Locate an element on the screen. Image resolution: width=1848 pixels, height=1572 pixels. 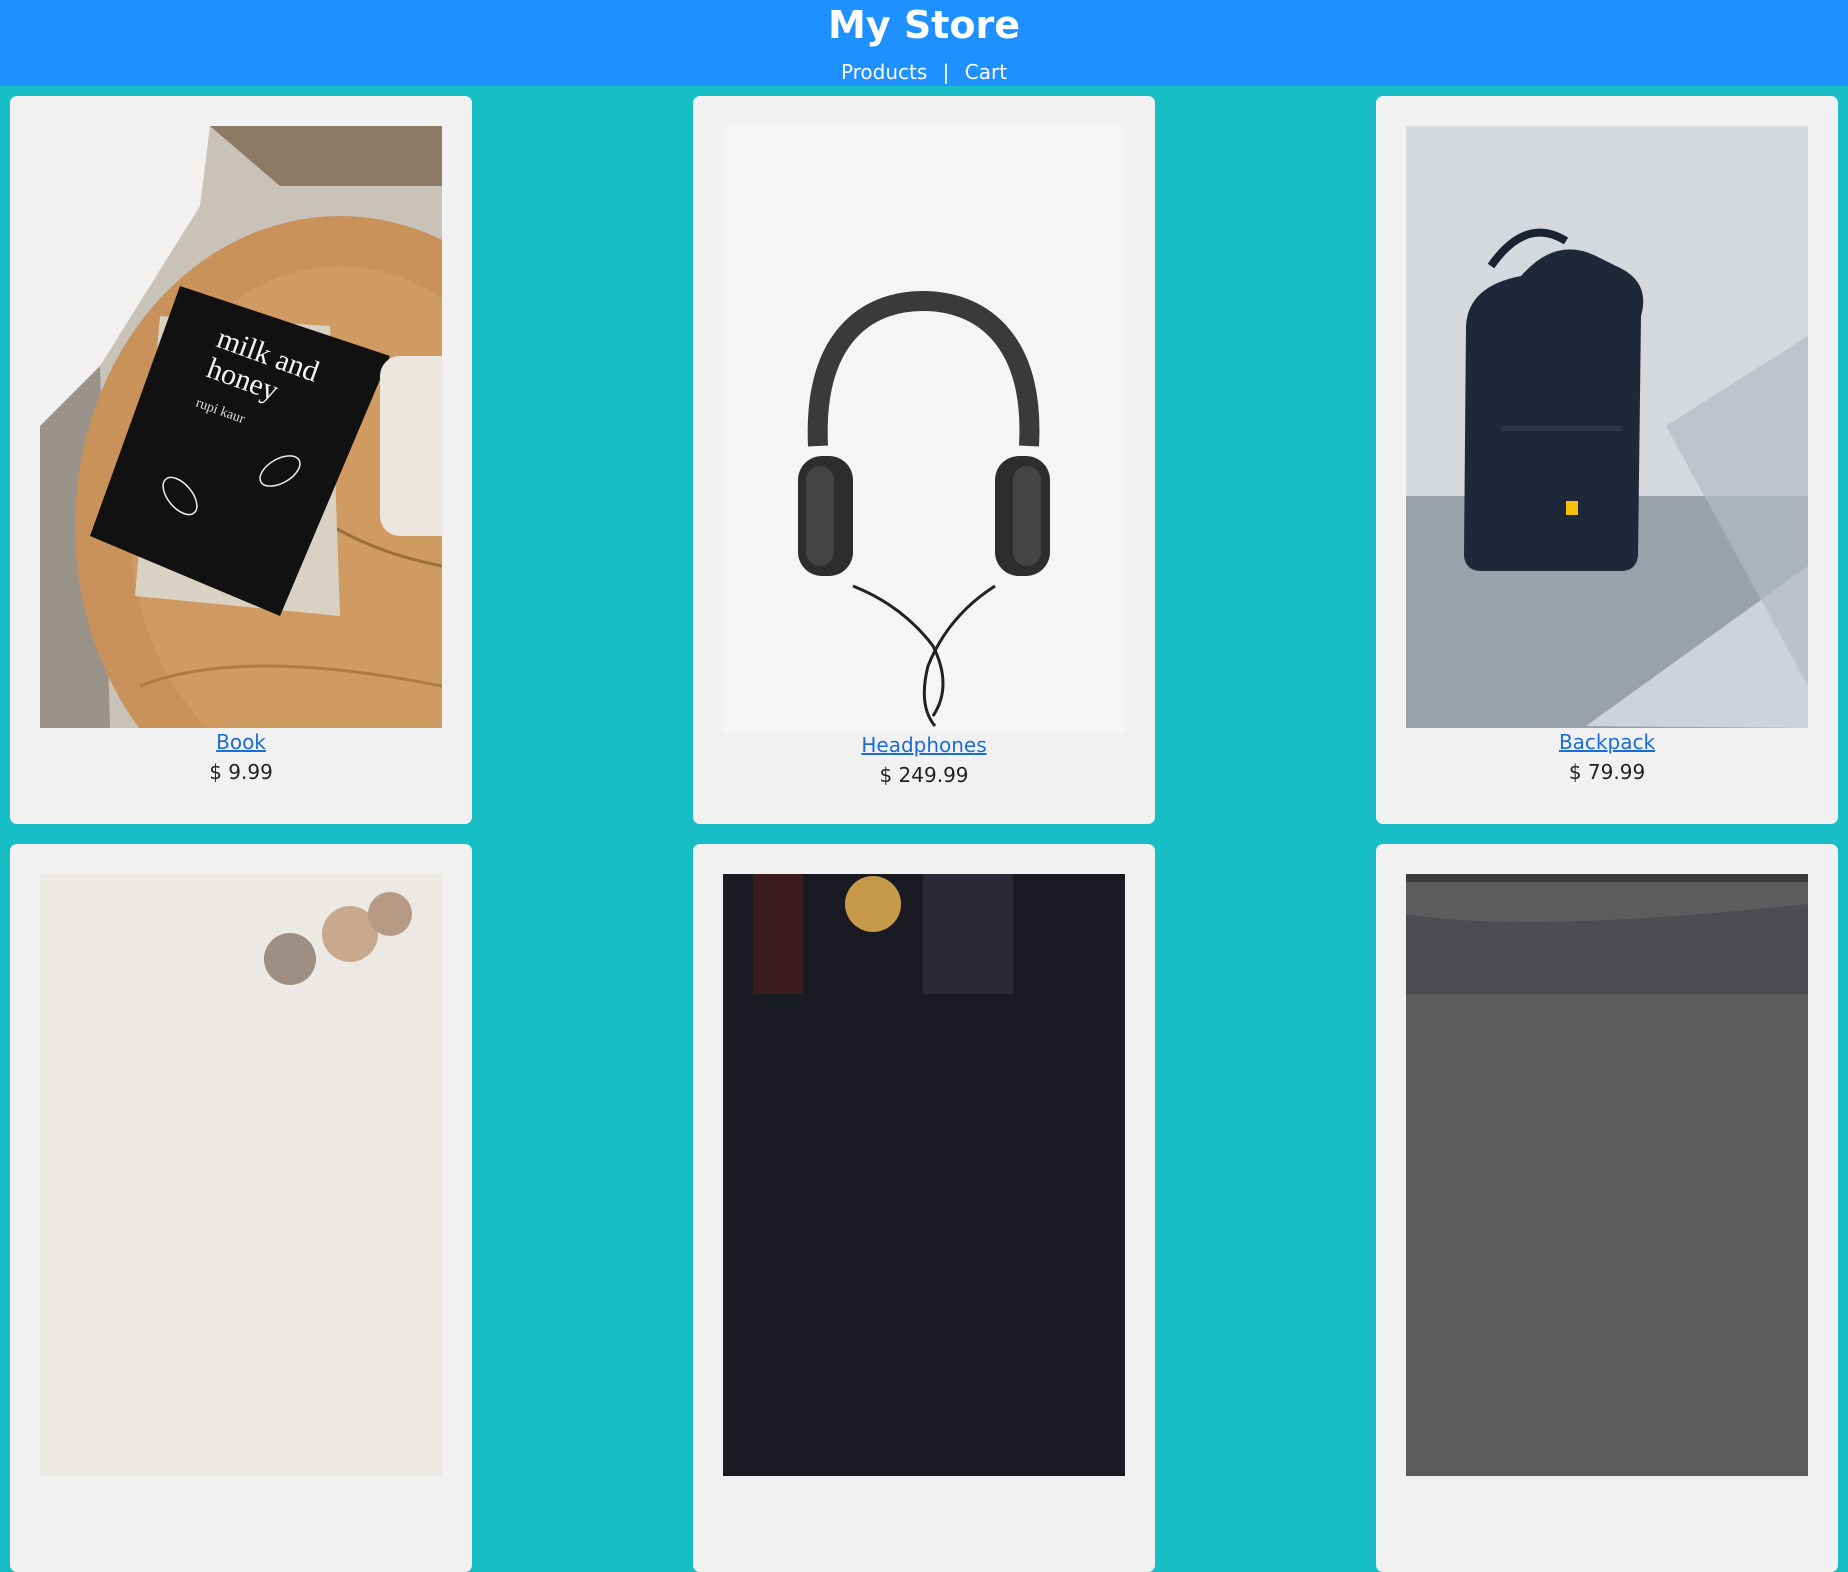
product-price: $ 79.99 is located at coordinates (1607, 772).